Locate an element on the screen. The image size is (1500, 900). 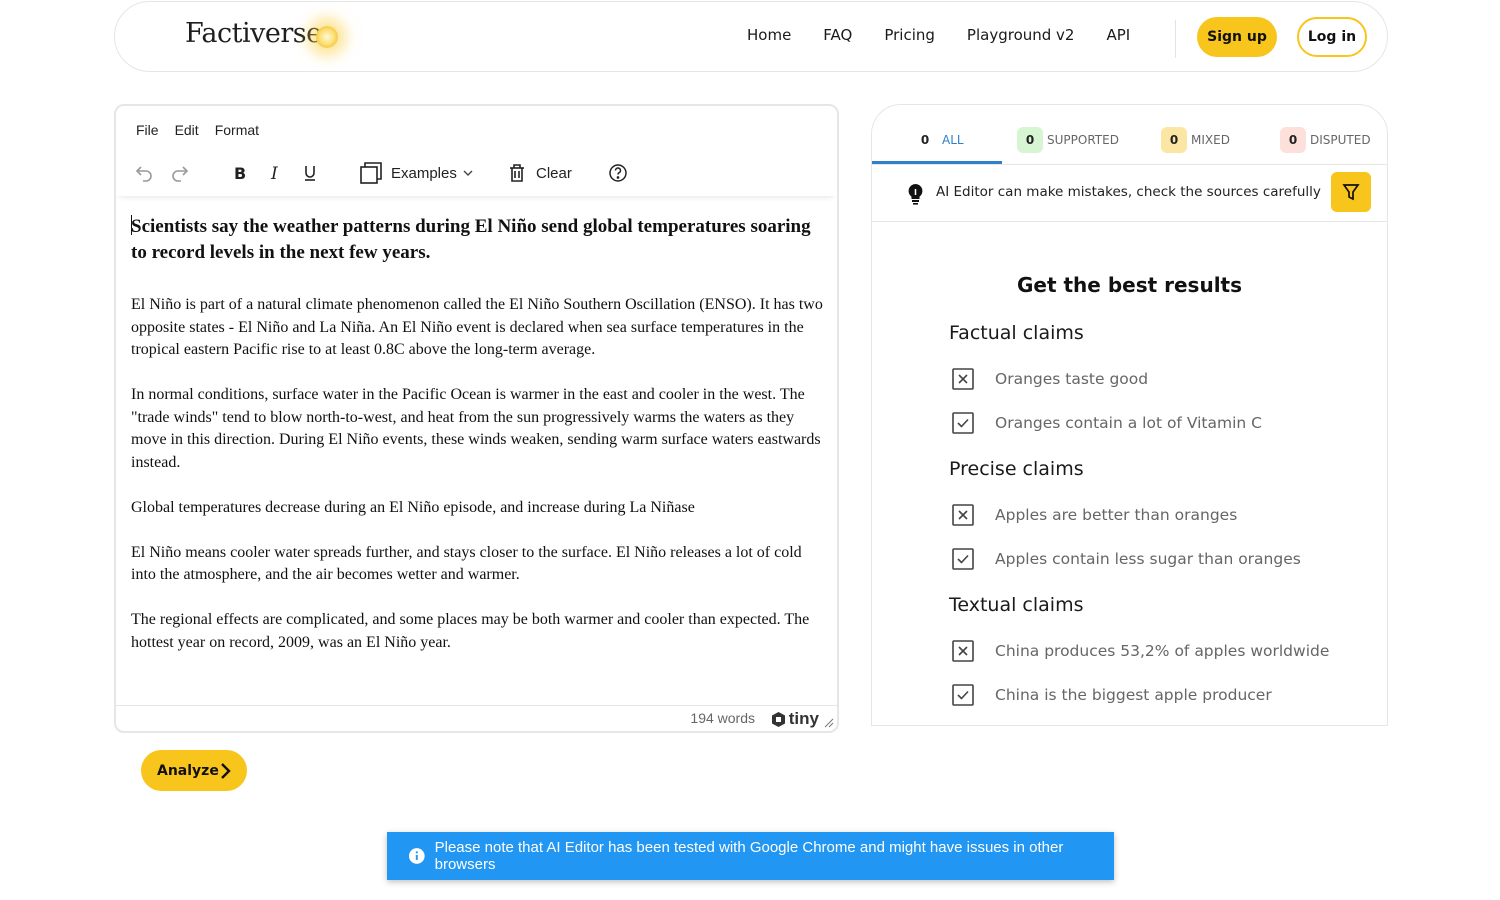
claim-text: China is the biggest apple producer is located at coordinates (1133, 695).